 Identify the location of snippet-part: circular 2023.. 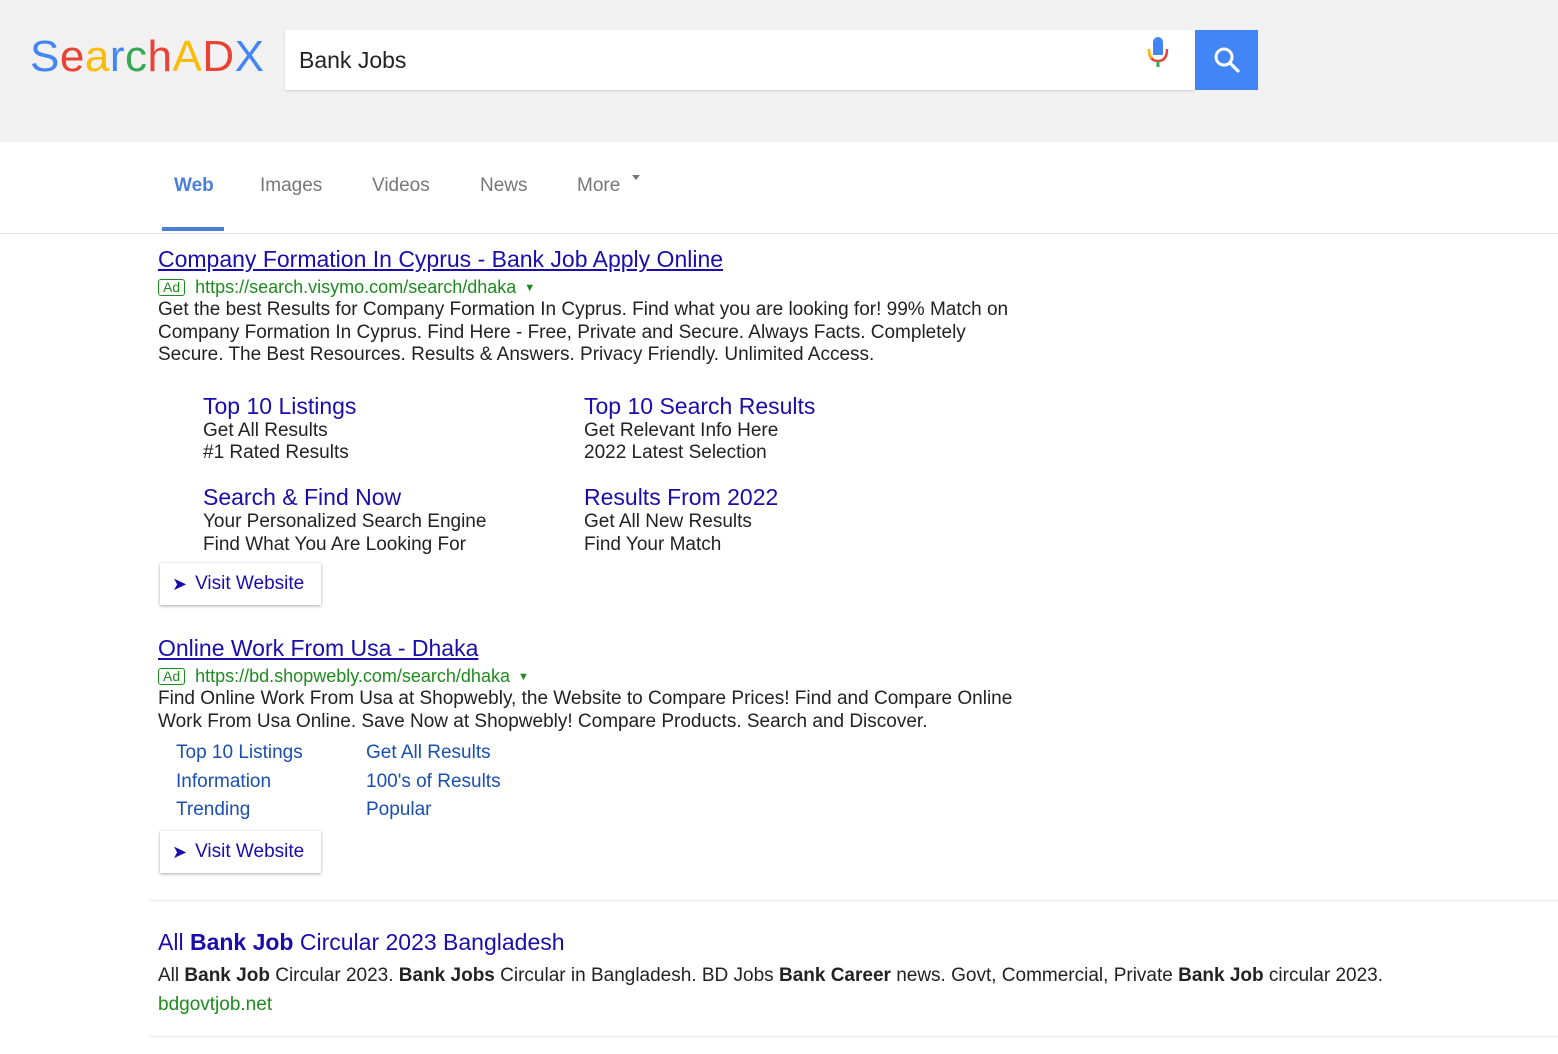
(1323, 975).